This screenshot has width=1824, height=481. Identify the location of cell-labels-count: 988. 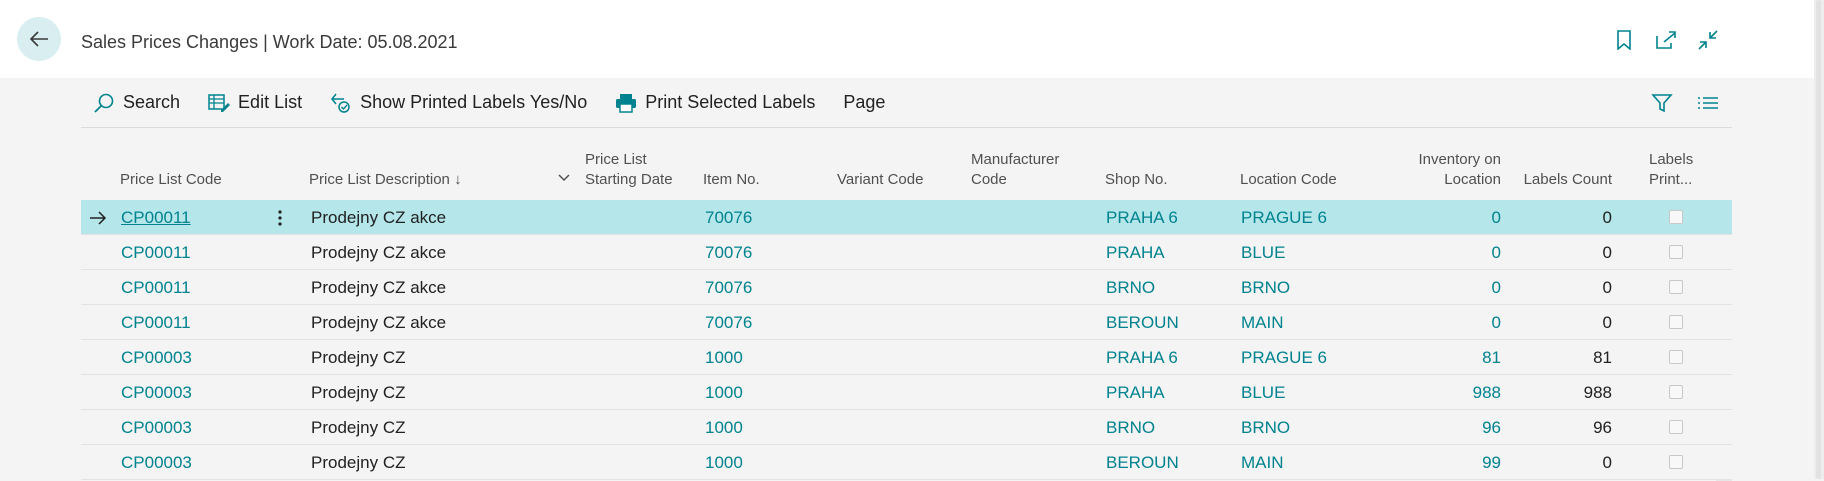
(1556, 392).